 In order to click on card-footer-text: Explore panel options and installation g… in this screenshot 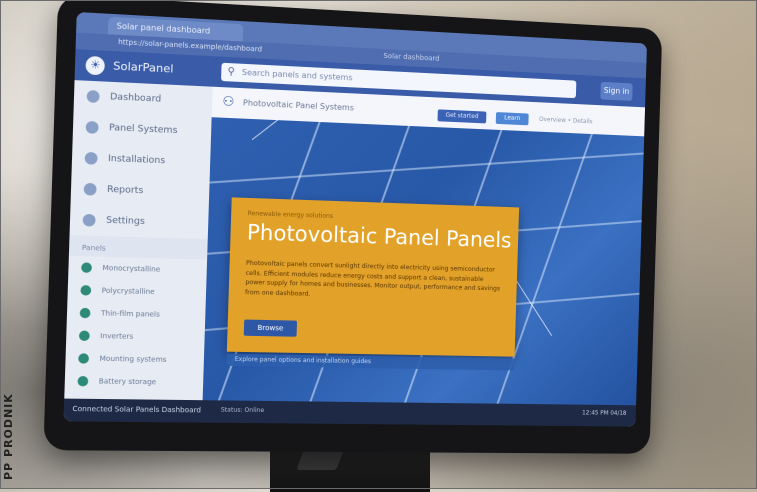, I will do `click(303, 360)`.